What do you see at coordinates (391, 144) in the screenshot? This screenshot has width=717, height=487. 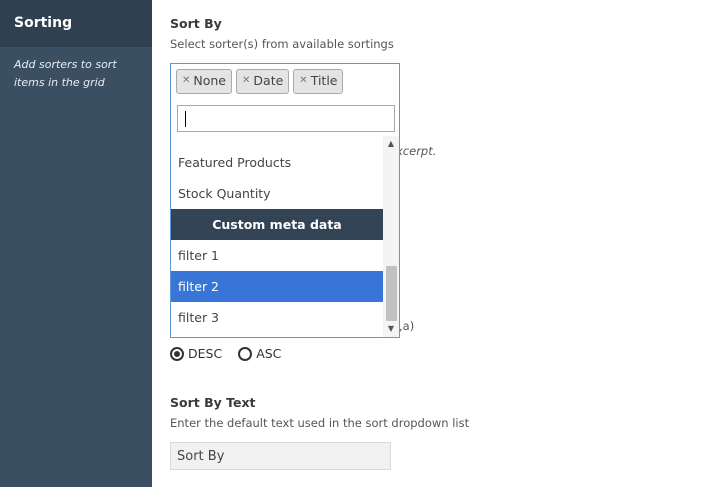 I see `scroll-up-icon: ▲` at bounding box center [391, 144].